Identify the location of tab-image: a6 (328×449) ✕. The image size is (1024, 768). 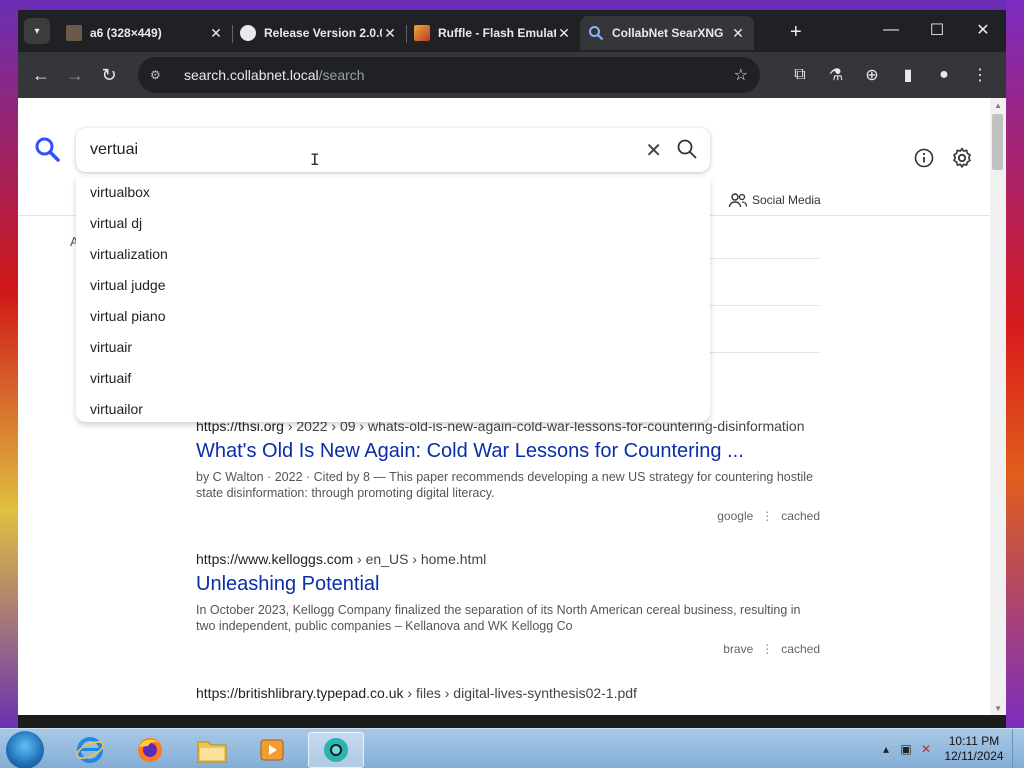
(145, 33).